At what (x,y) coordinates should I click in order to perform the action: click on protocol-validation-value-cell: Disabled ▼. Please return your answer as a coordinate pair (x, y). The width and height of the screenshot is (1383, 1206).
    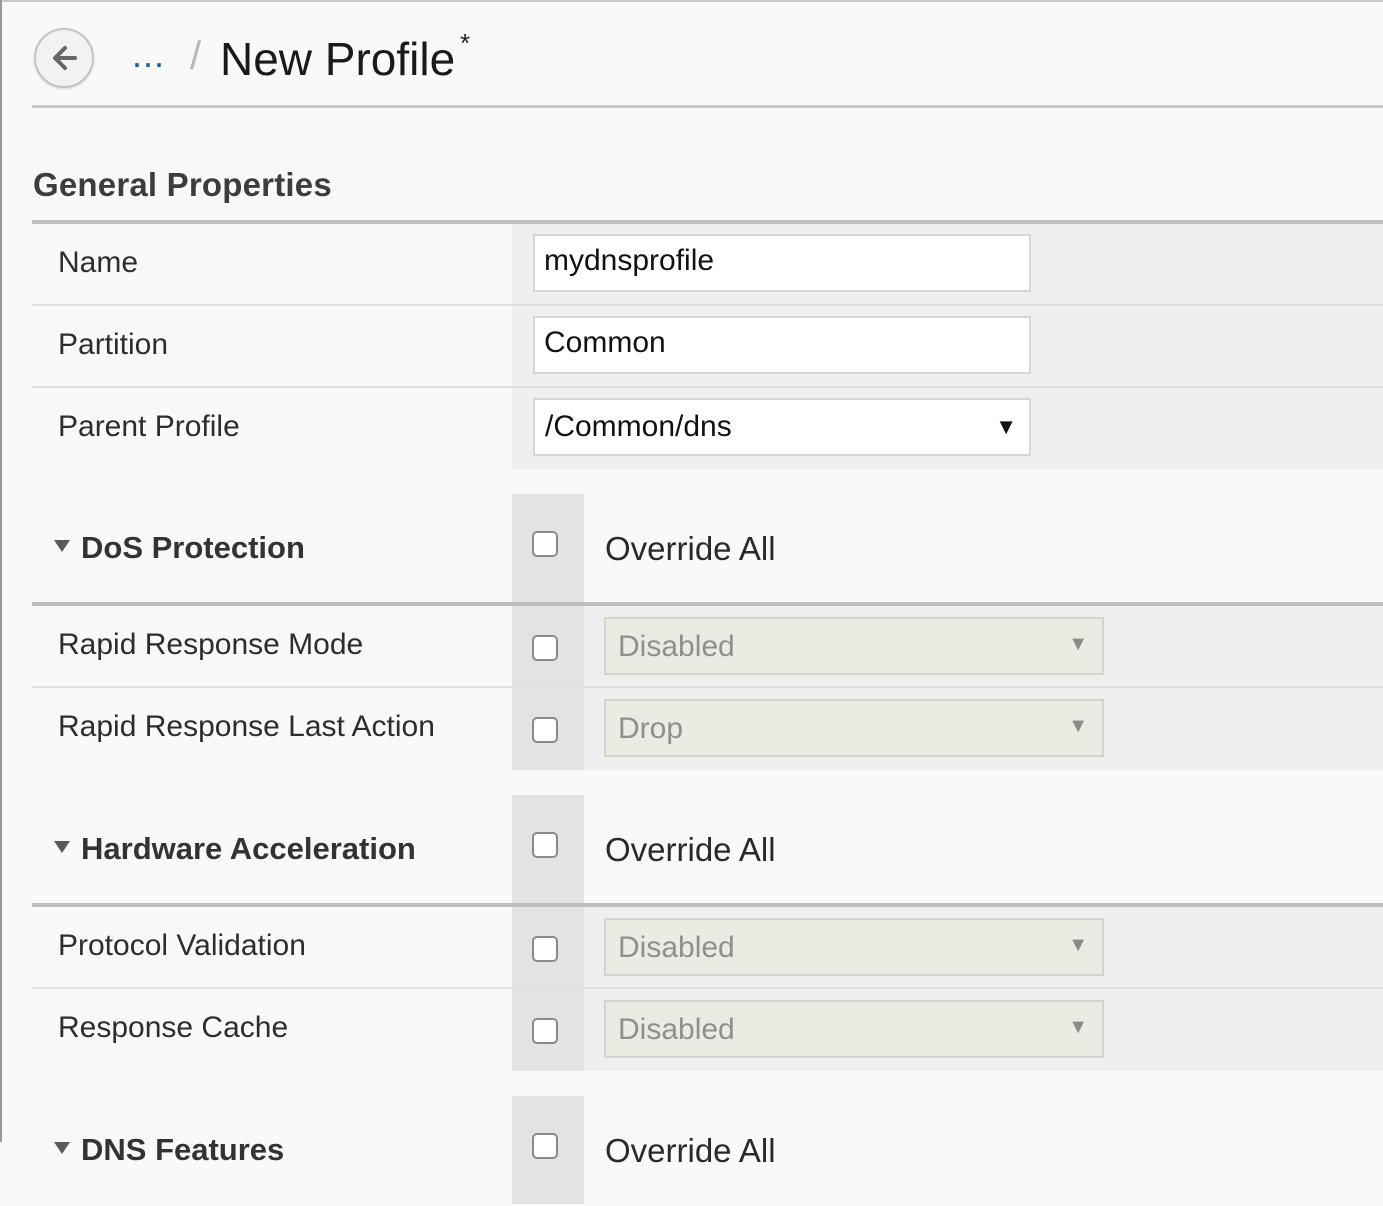
    Looking at the image, I should click on (983, 948).